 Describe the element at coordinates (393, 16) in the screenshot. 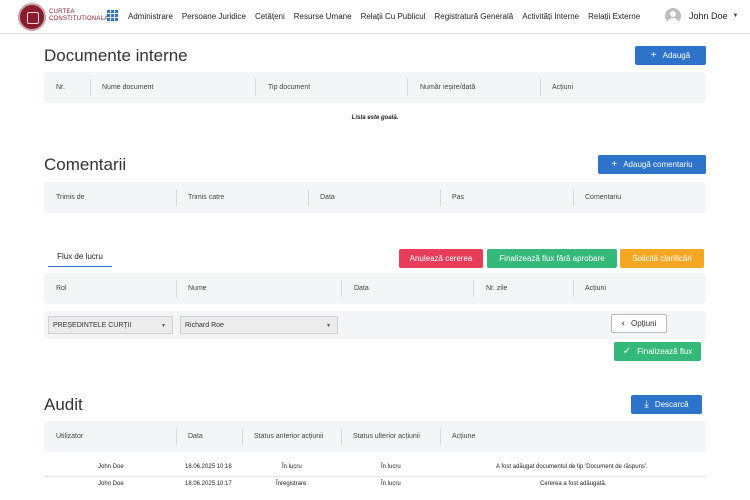

I see `nav-item-relatii-cu-publicul: Relații Cu Publicul` at that location.